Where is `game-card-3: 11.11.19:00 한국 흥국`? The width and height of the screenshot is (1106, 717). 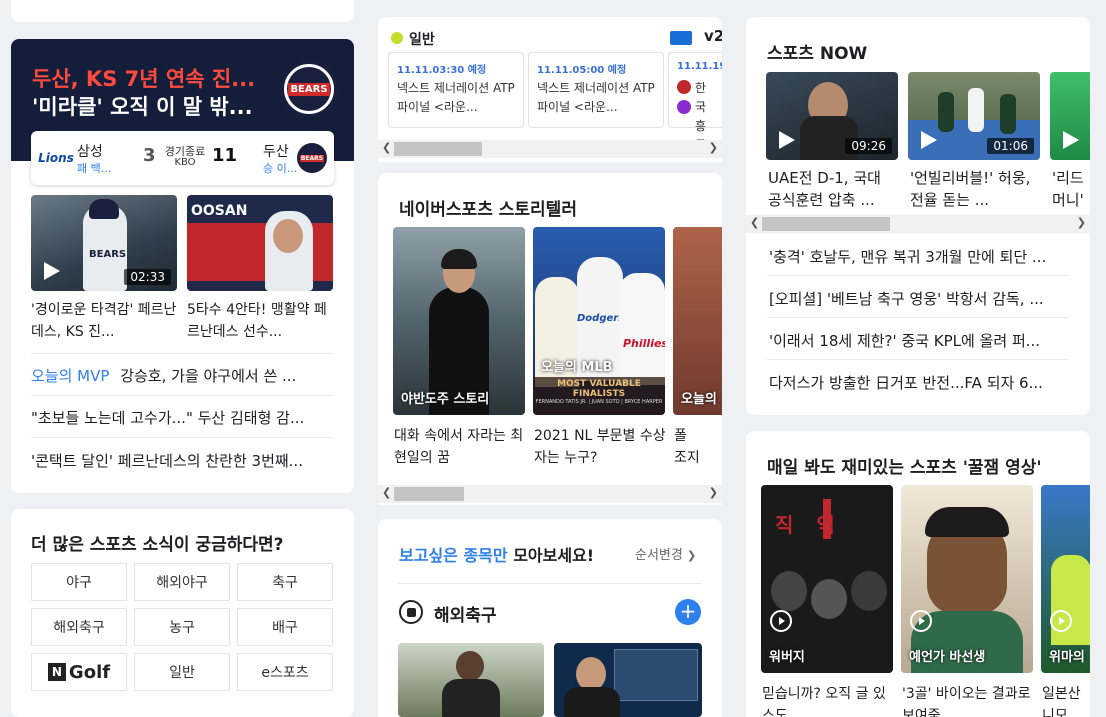 game-card-3: 11.11.19:00 한국 흥국 is located at coordinates (695, 102).